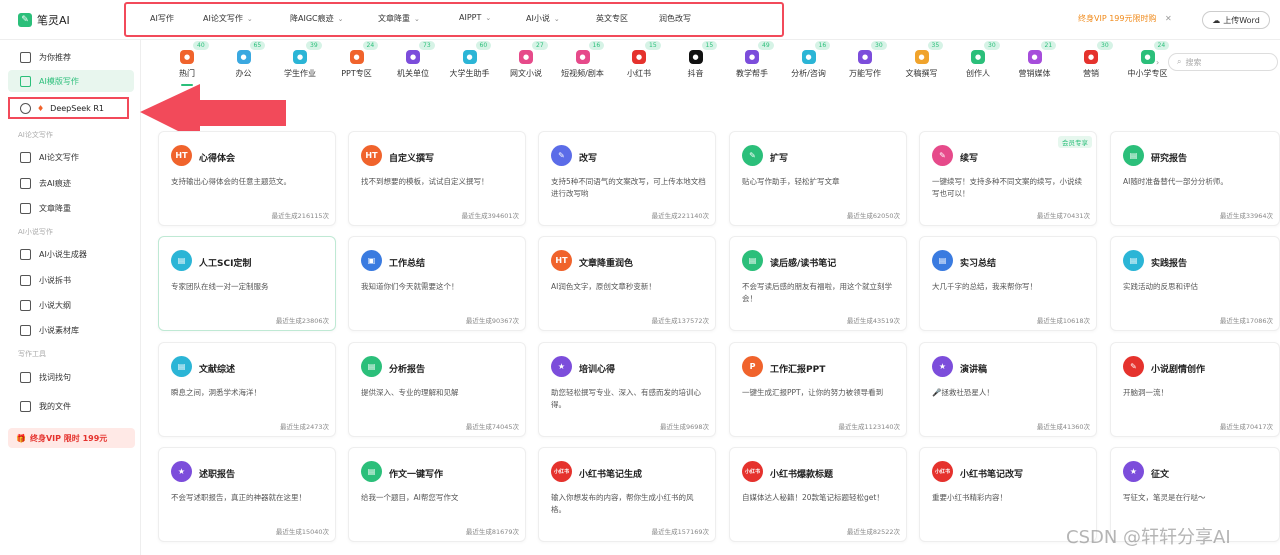  I want to click on category-tab: 30 ● 营销, so click(1091, 64).